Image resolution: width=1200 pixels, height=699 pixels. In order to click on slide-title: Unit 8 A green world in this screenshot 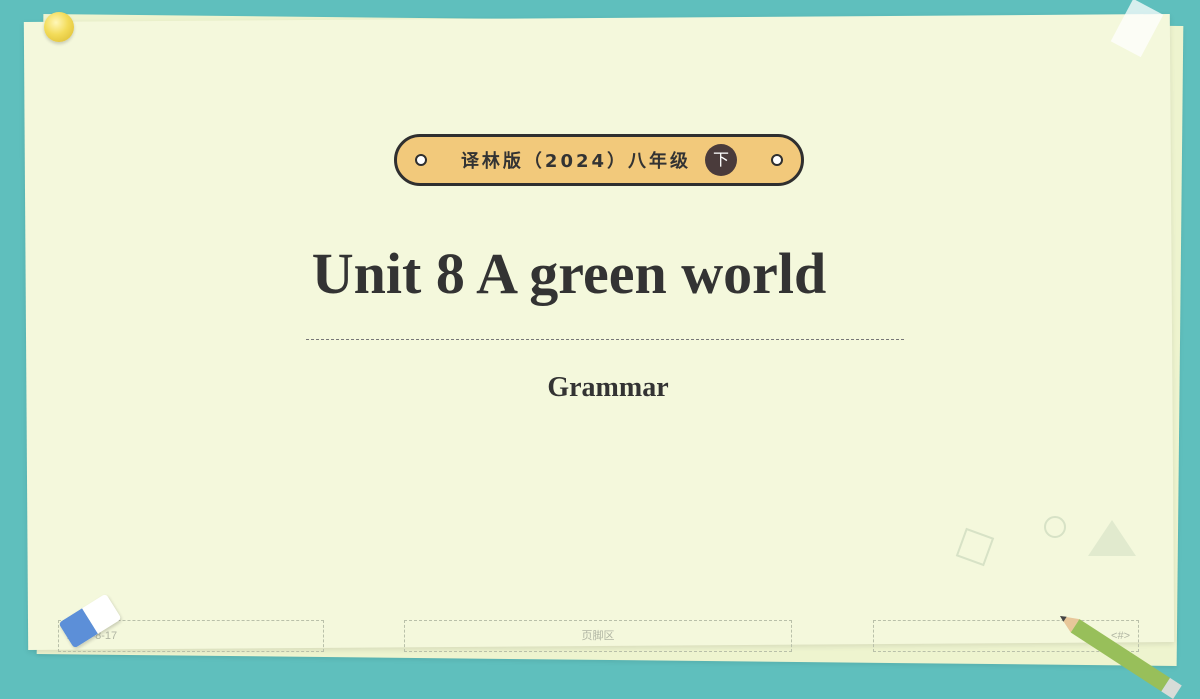, I will do `click(569, 273)`.